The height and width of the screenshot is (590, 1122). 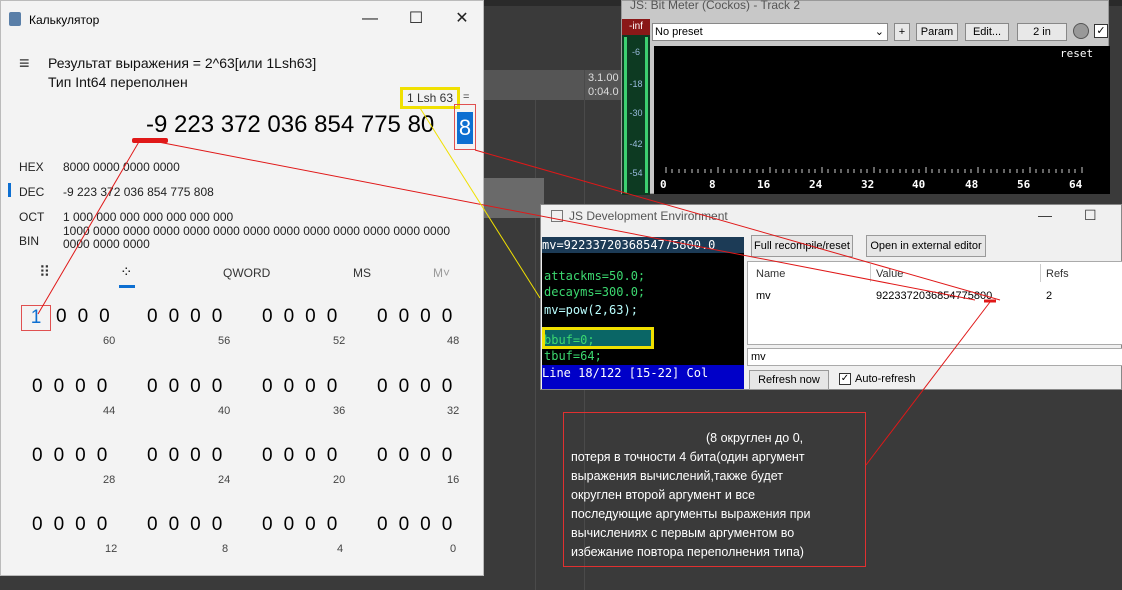 I want to click on expression-display: 1 Lsh 63, so click(x=430, y=98).